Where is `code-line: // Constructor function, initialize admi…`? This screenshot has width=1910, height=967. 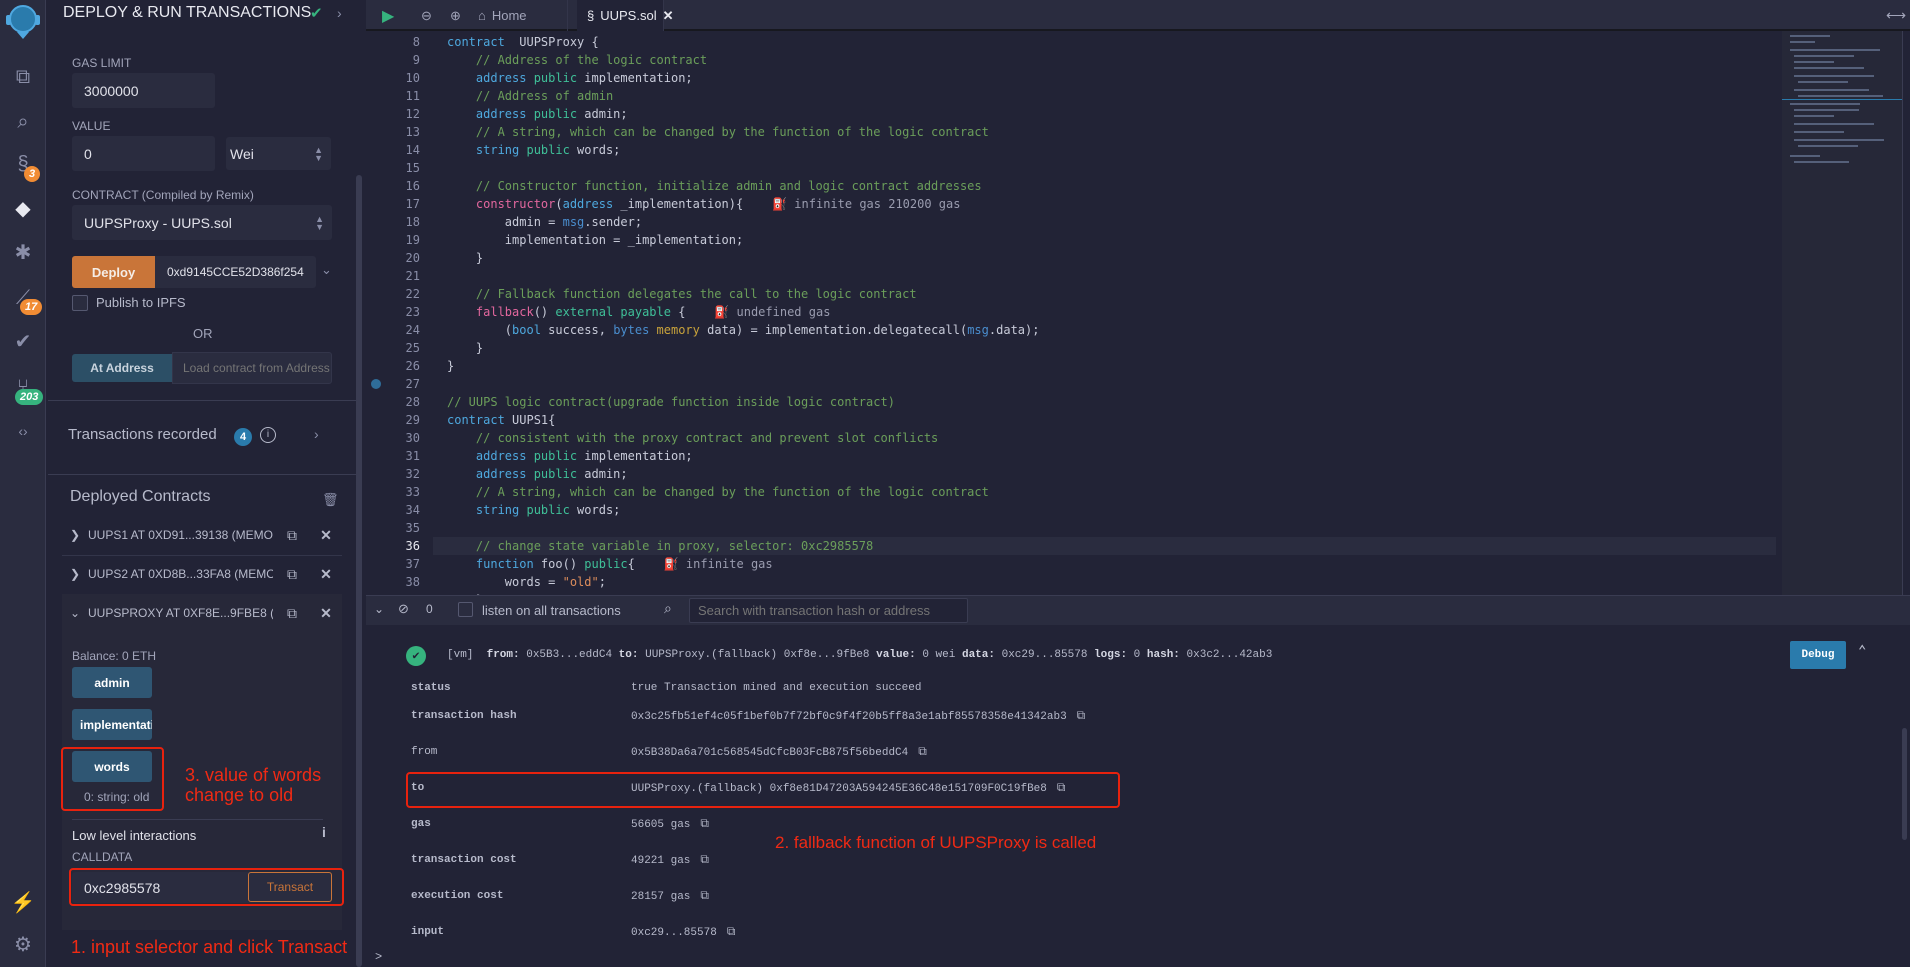
code-line: // Constructor function, initialize admi… is located at coordinates (714, 186).